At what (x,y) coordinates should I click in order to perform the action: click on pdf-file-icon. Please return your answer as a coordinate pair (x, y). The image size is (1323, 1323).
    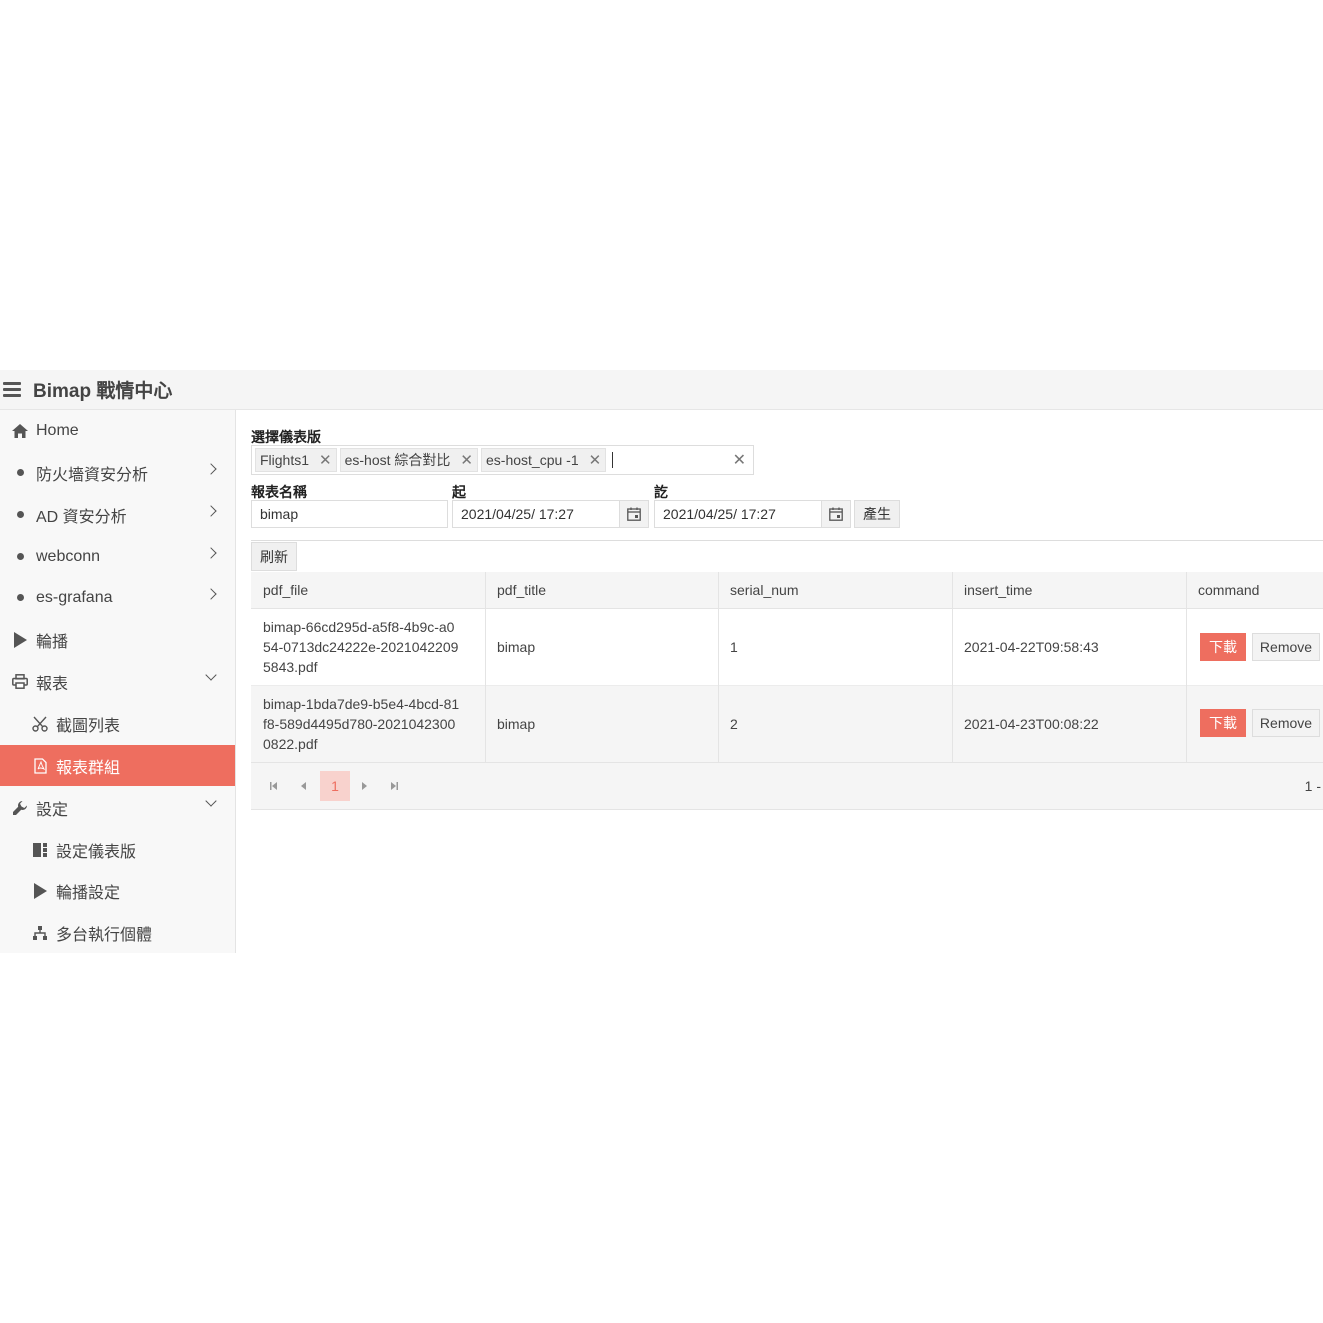
    Looking at the image, I should click on (40, 765).